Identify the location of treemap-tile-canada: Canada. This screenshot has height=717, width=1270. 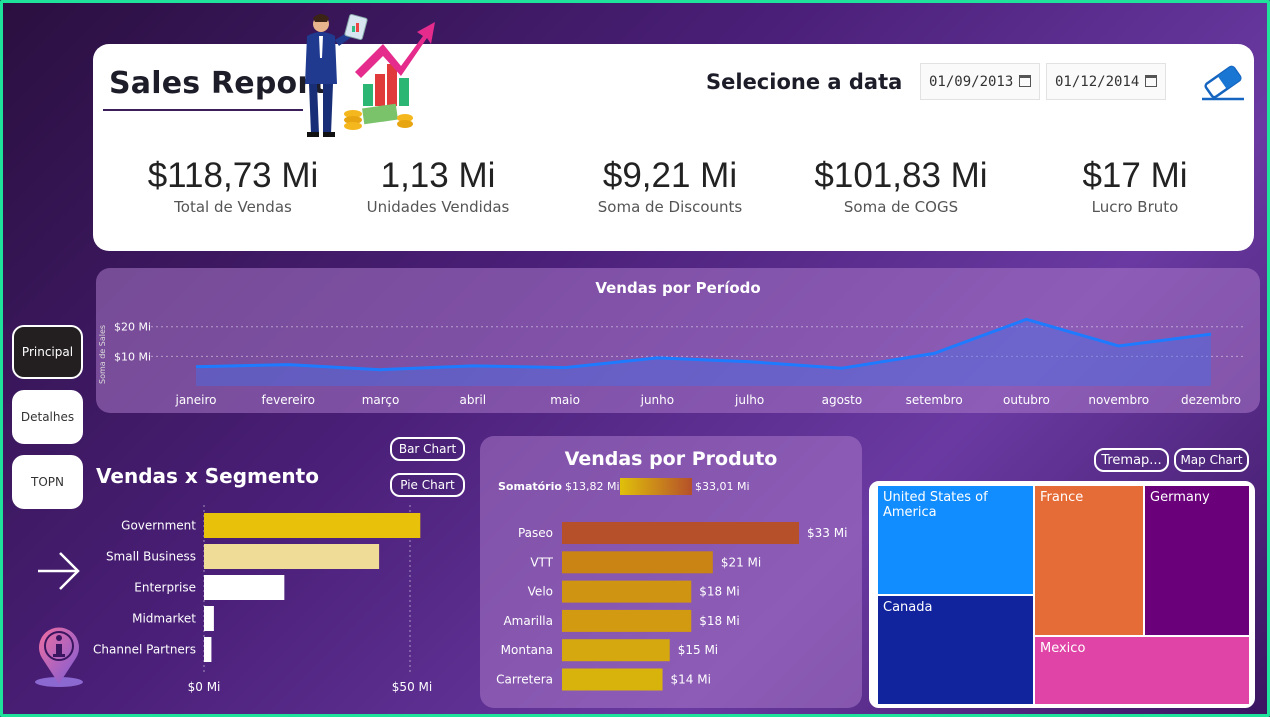
(955, 650).